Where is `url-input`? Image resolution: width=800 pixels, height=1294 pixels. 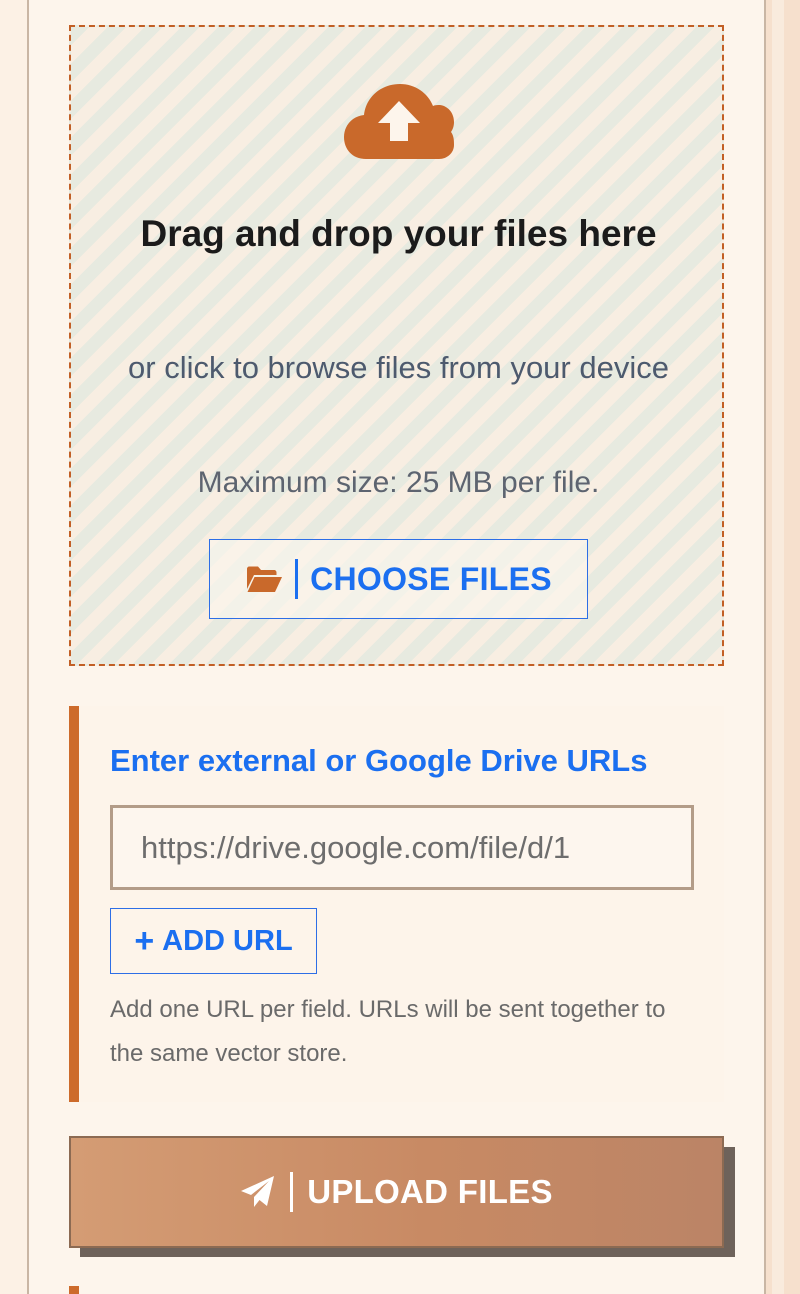 url-input is located at coordinates (402, 847).